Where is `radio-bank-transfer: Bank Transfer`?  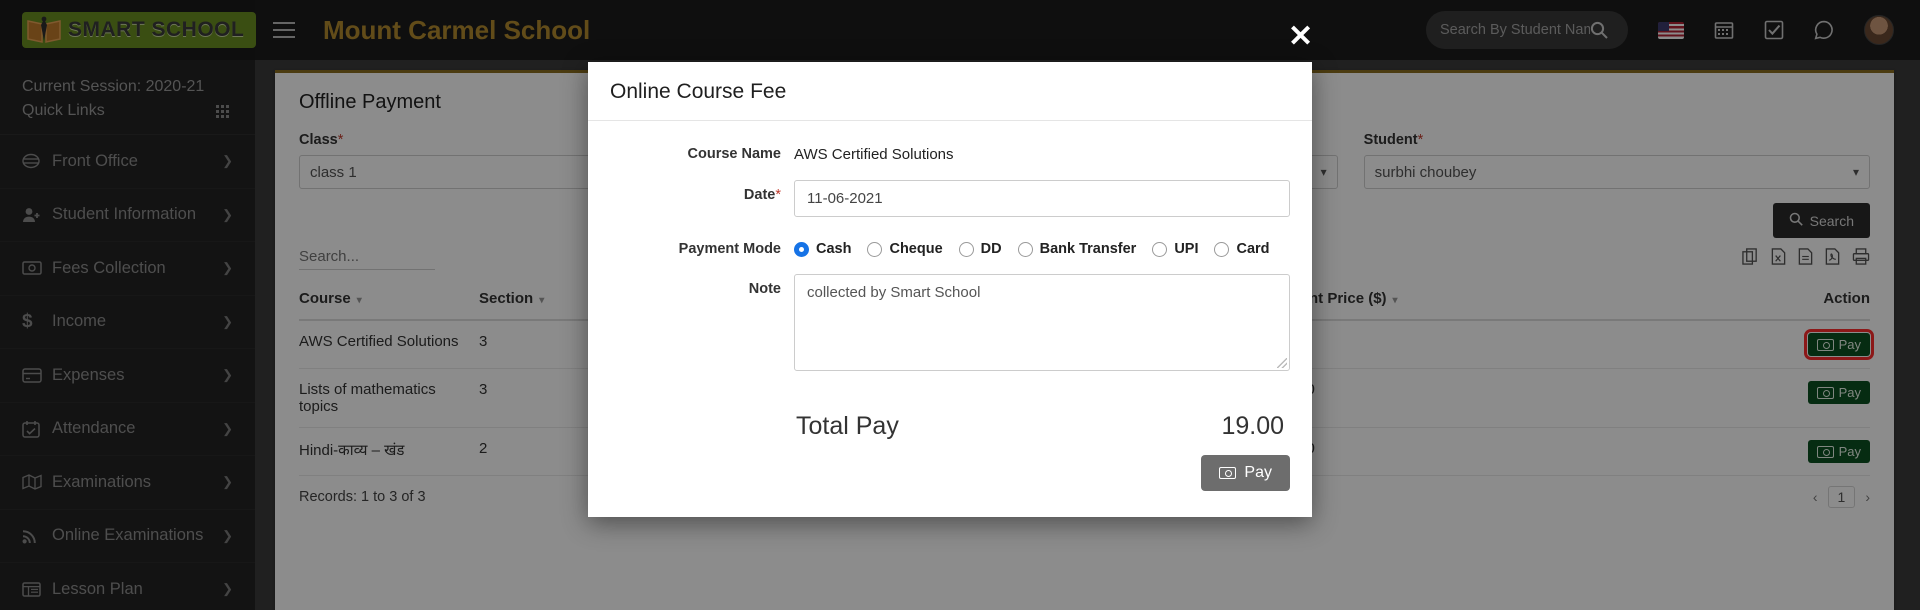
radio-bank-transfer: Bank Transfer is located at coordinates (1077, 249).